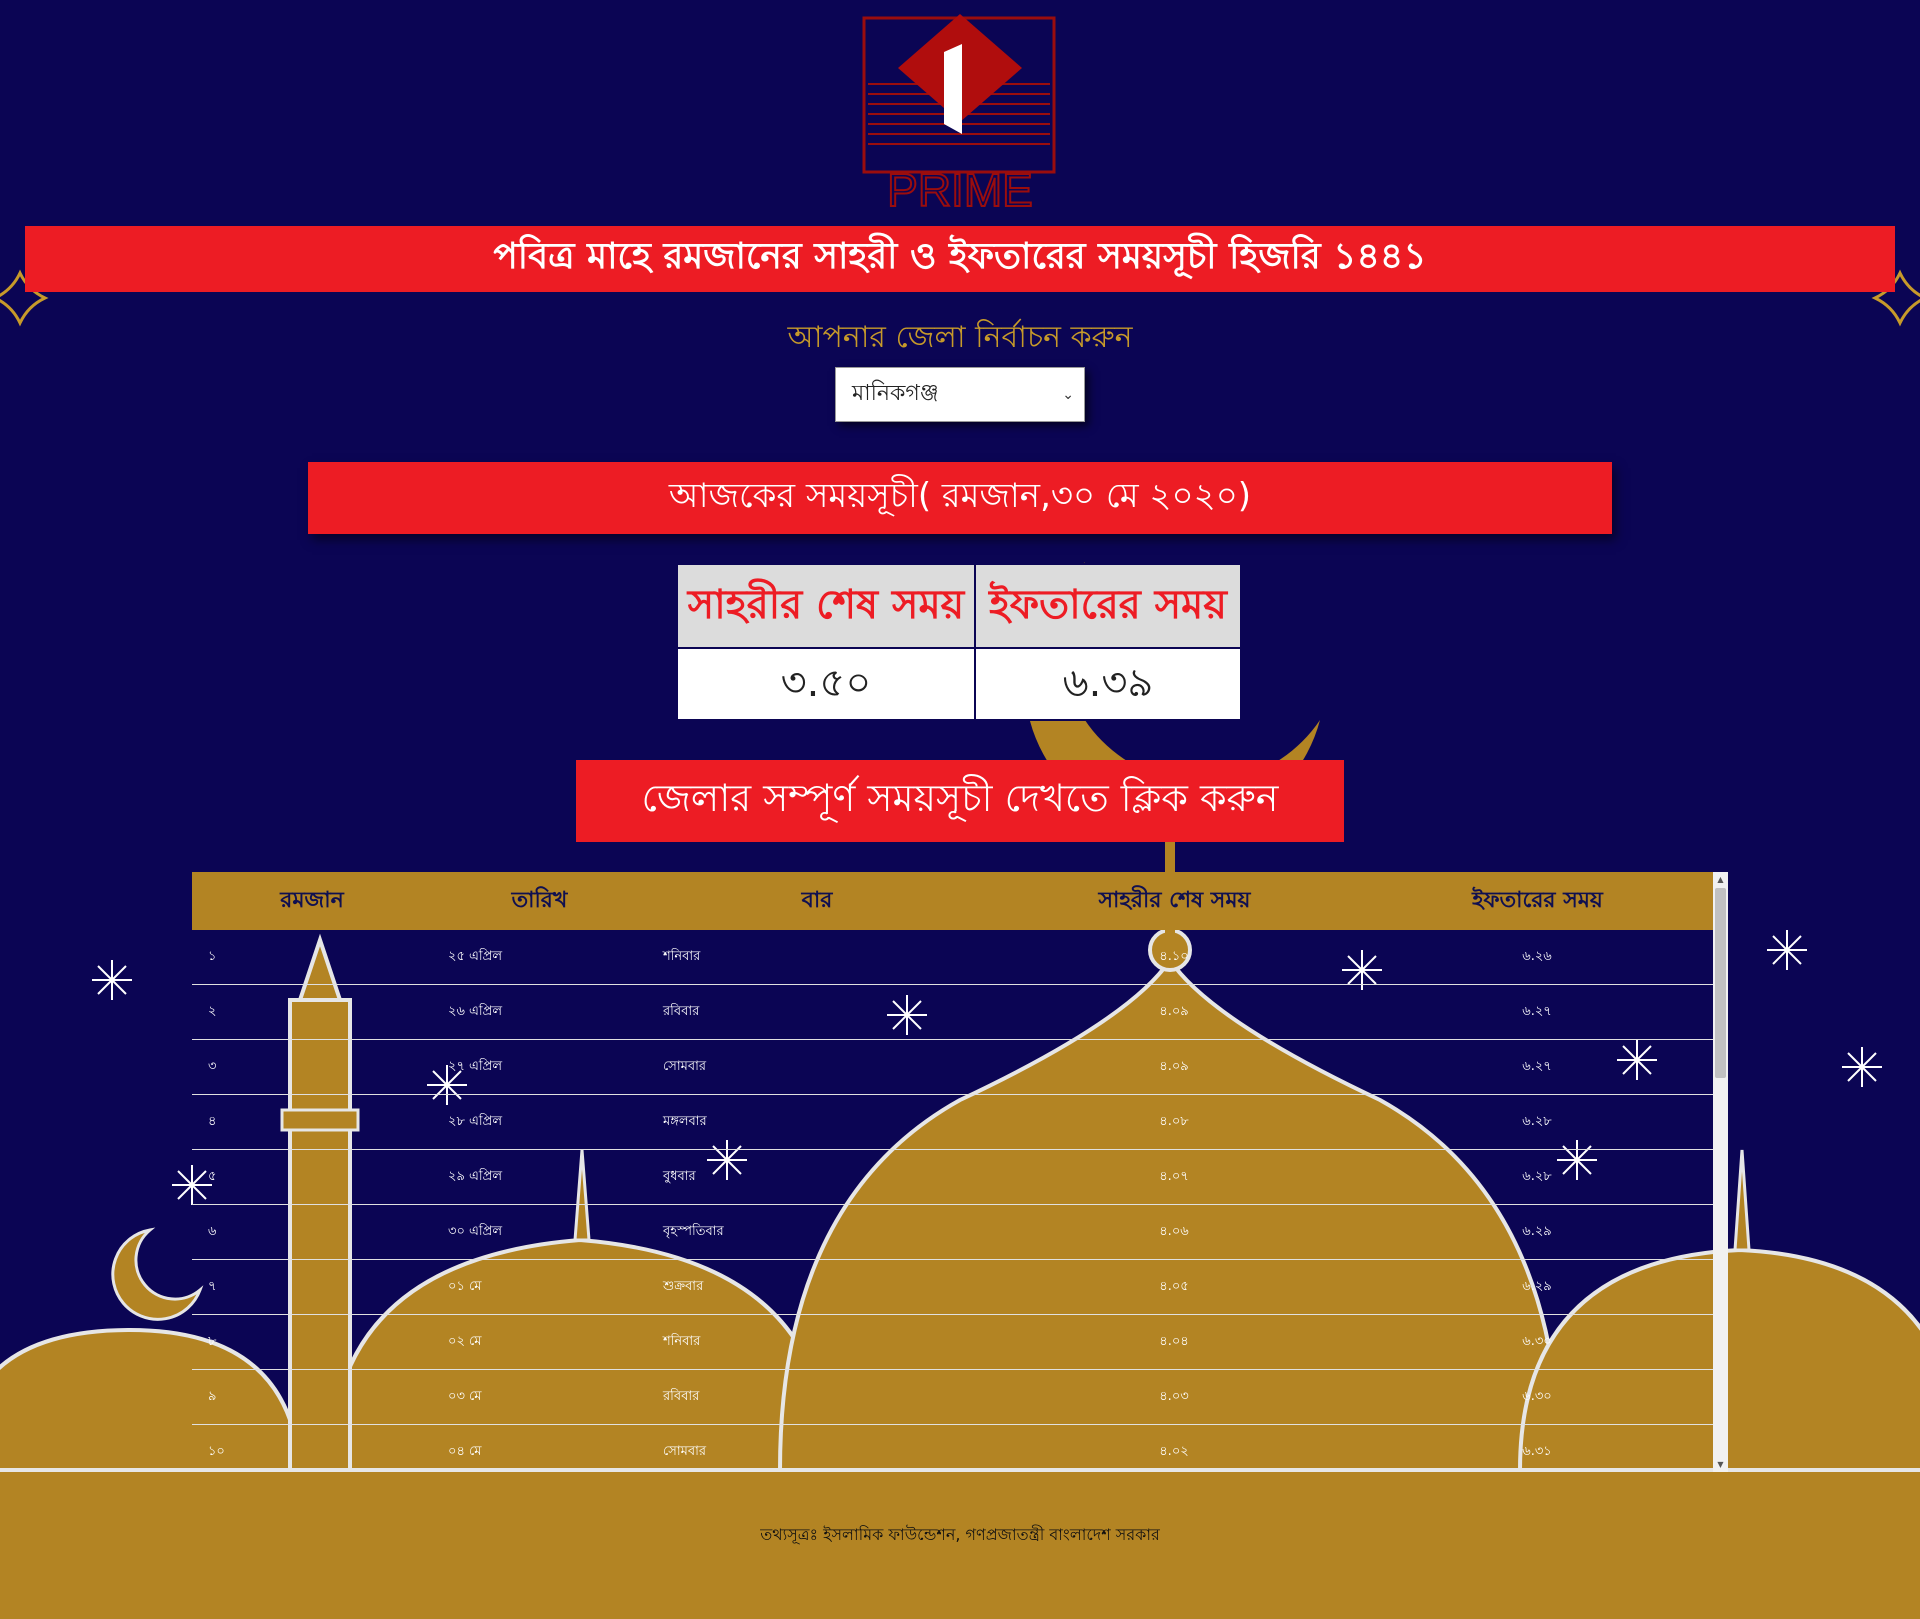 The width and height of the screenshot is (1920, 1619). I want to click on table-row: ১ ২৫ এপ্রিল শনিবার ৪.১০ ৬.২৬, so click(952, 957).